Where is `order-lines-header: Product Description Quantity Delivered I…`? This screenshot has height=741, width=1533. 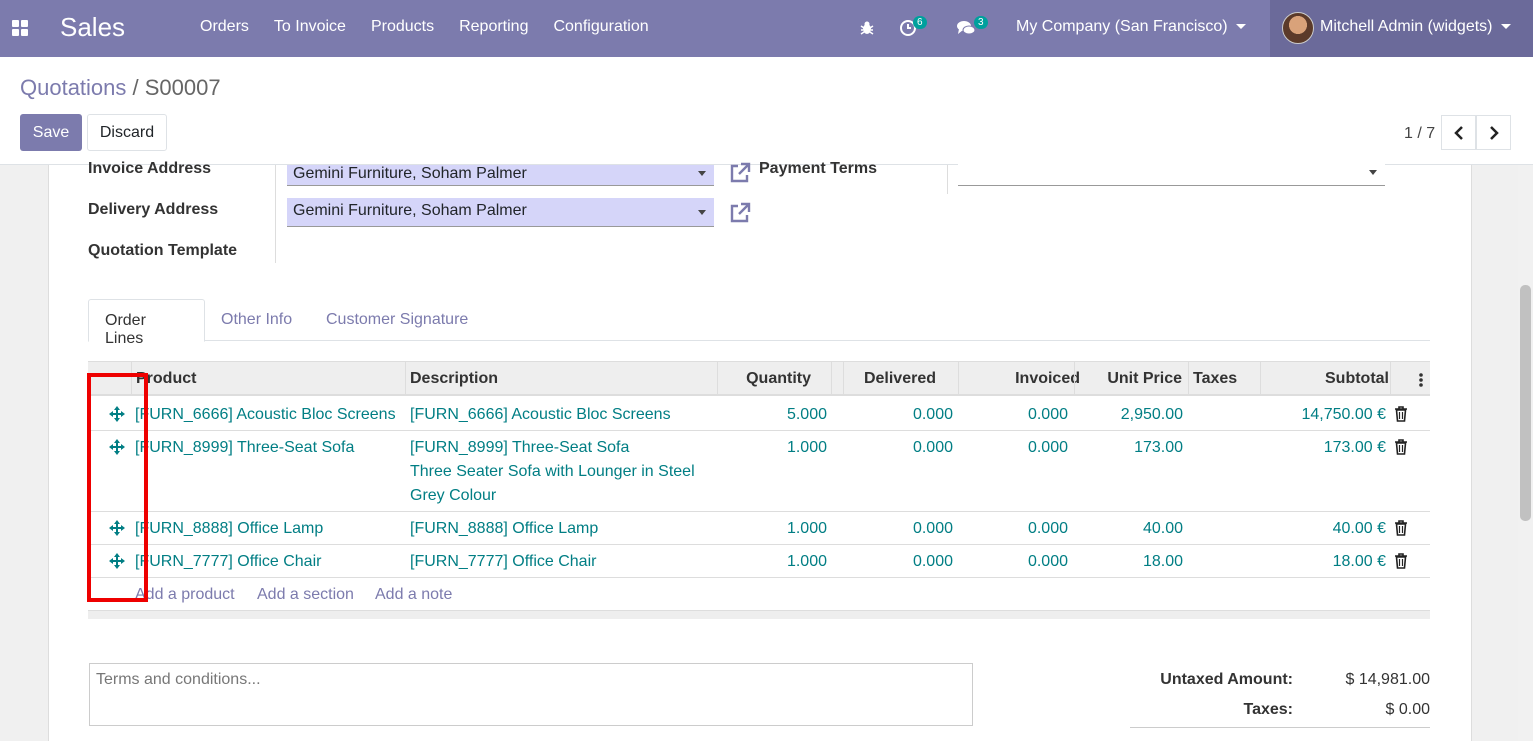
order-lines-header: Product Description Quantity Delivered I… is located at coordinates (759, 378).